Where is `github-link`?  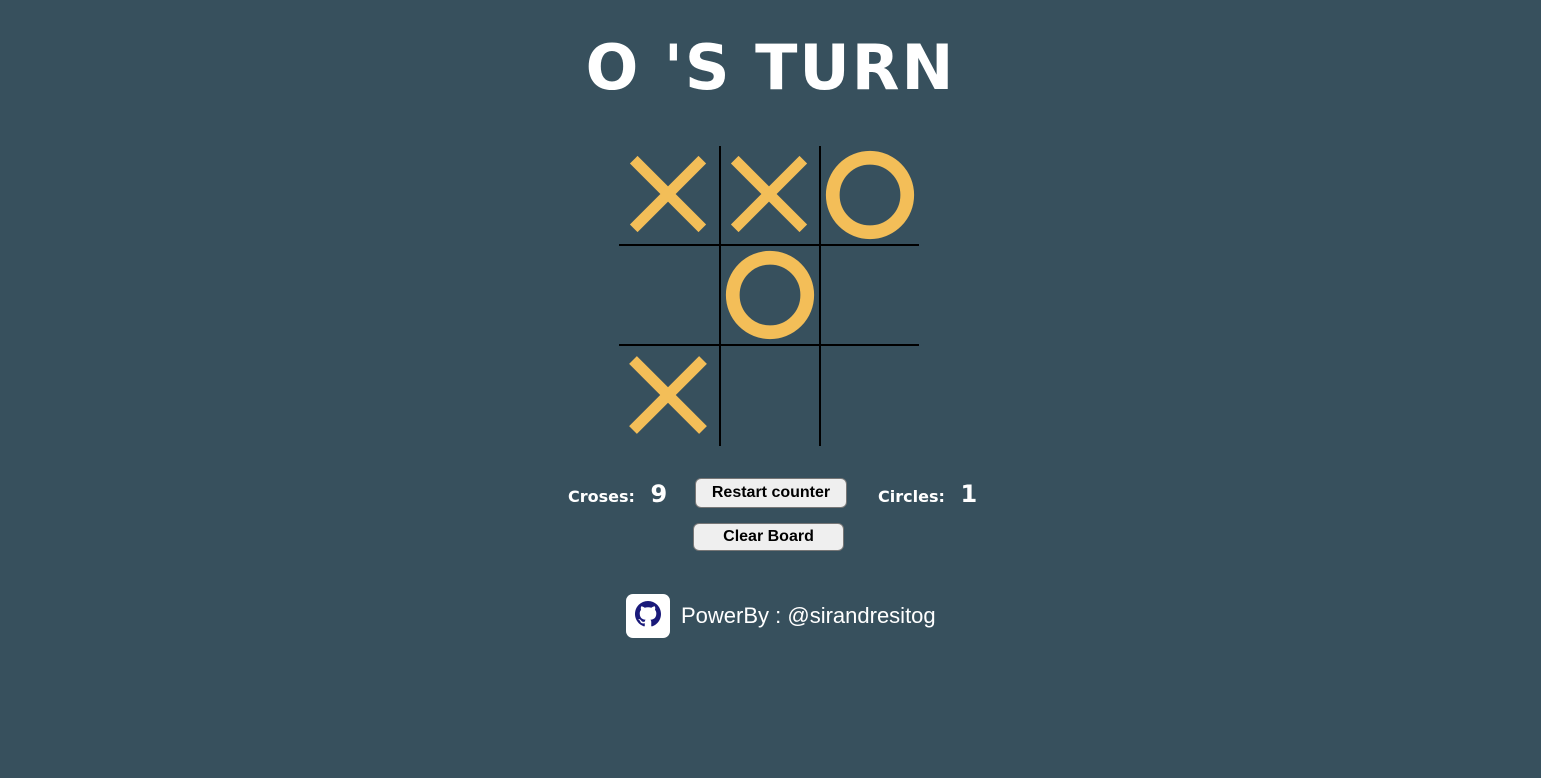 github-link is located at coordinates (648, 615).